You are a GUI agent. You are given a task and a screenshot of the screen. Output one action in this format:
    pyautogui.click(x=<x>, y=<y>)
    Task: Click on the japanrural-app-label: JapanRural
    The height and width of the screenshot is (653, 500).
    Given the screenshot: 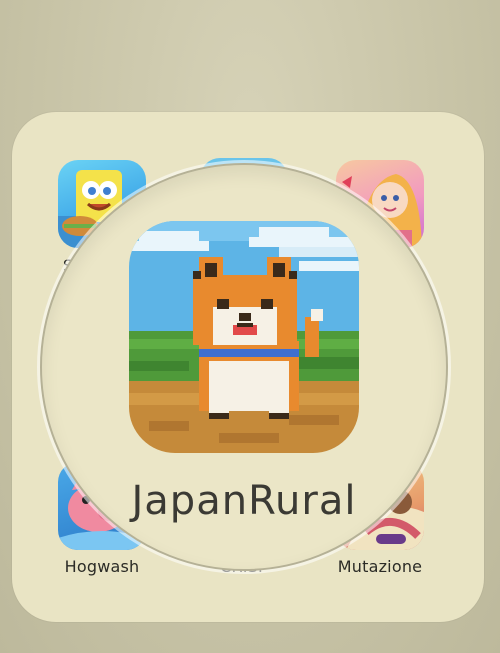 What is the action you would take?
    pyautogui.click(x=244, y=501)
    